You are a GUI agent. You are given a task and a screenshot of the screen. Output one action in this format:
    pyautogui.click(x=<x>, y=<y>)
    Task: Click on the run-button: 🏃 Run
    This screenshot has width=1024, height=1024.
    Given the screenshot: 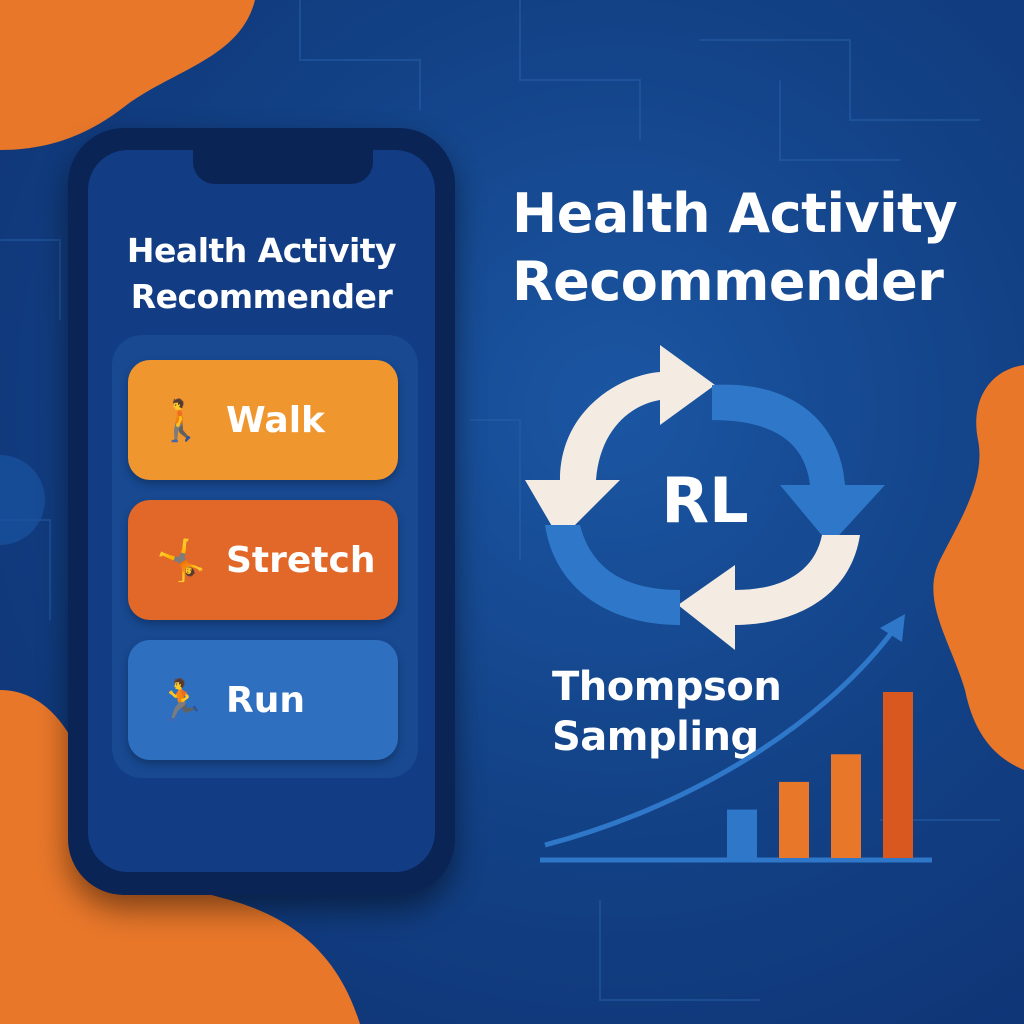 What is the action you would take?
    pyautogui.click(x=263, y=700)
    